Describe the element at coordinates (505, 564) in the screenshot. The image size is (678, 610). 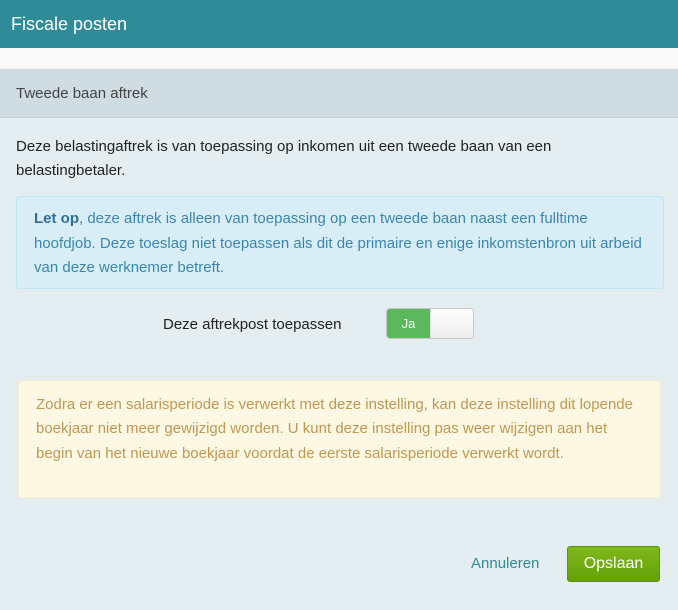
I see `cancel-link: Annuleren` at that location.